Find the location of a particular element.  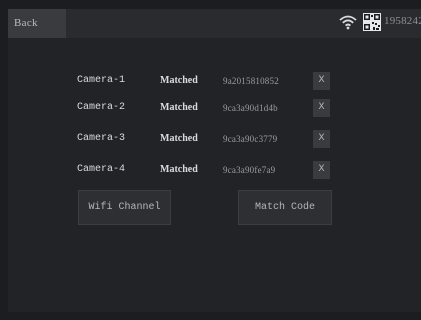

device-id: 195824277 is located at coordinates (402, 21).